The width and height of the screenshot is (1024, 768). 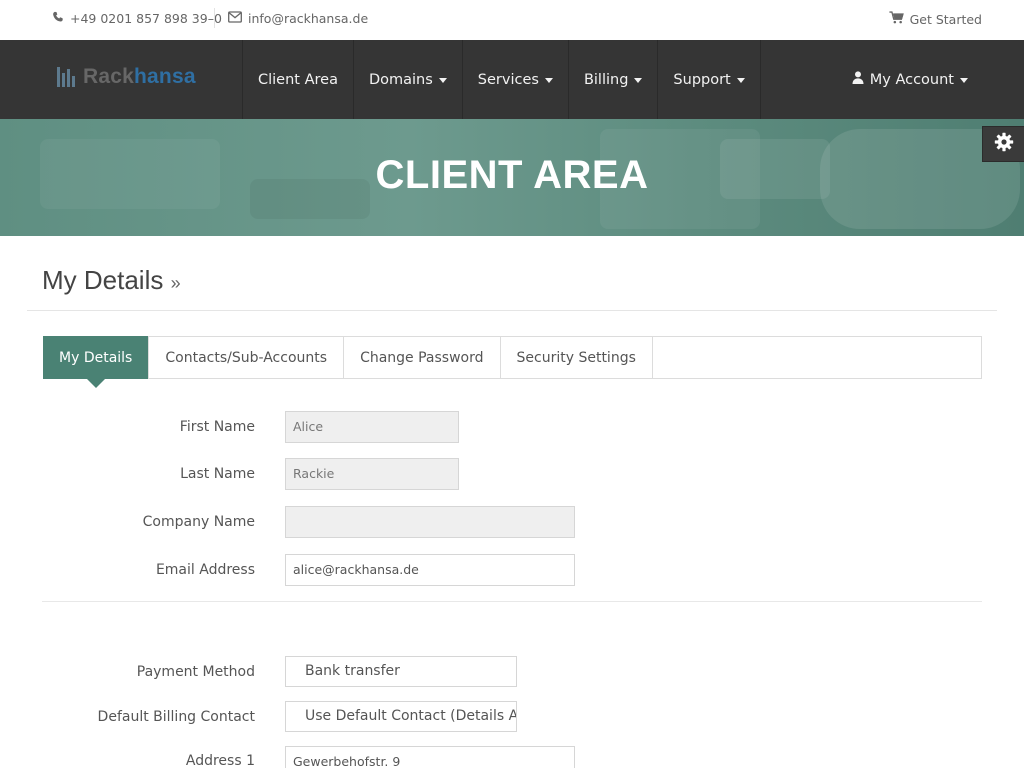 What do you see at coordinates (217, 427) in the screenshot?
I see `first-name-label: First Name` at bounding box center [217, 427].